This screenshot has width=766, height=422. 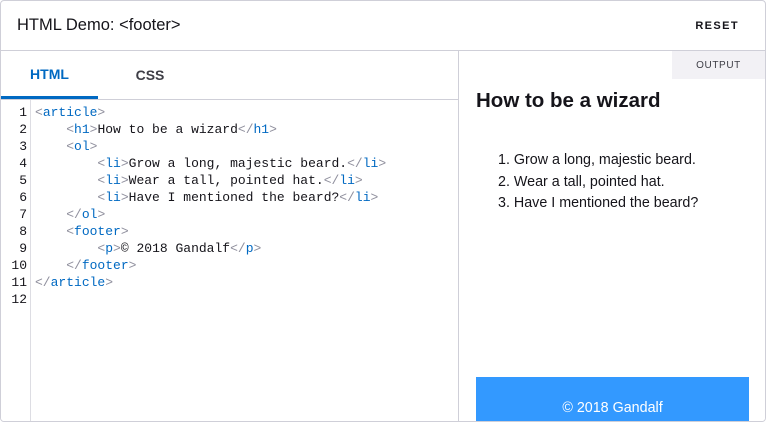 I want to click on code-text: Grow a long, majestic beard., so click(x=238, y=163).